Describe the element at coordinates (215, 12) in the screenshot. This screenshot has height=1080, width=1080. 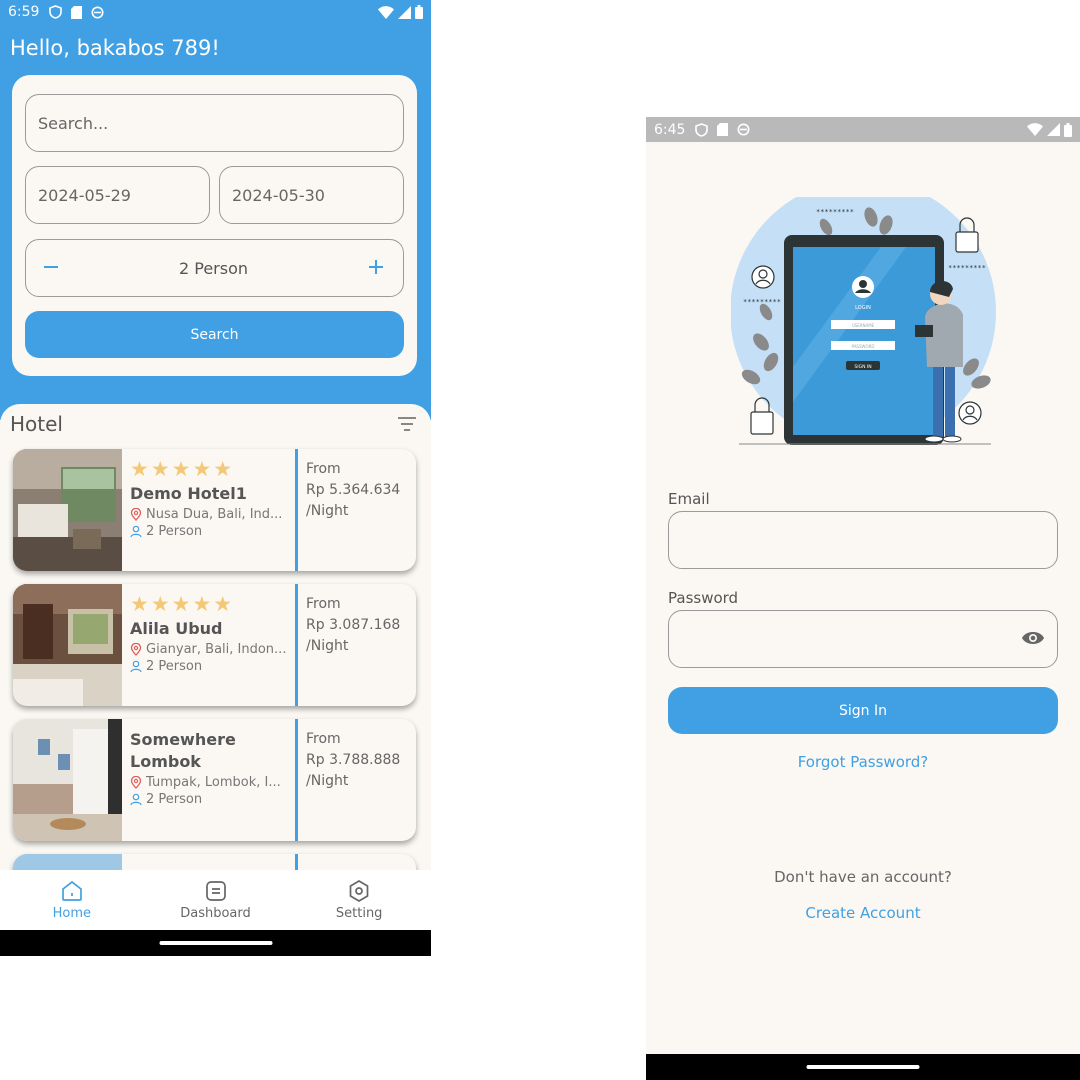
I see `status-bar: 6:59` at that location.